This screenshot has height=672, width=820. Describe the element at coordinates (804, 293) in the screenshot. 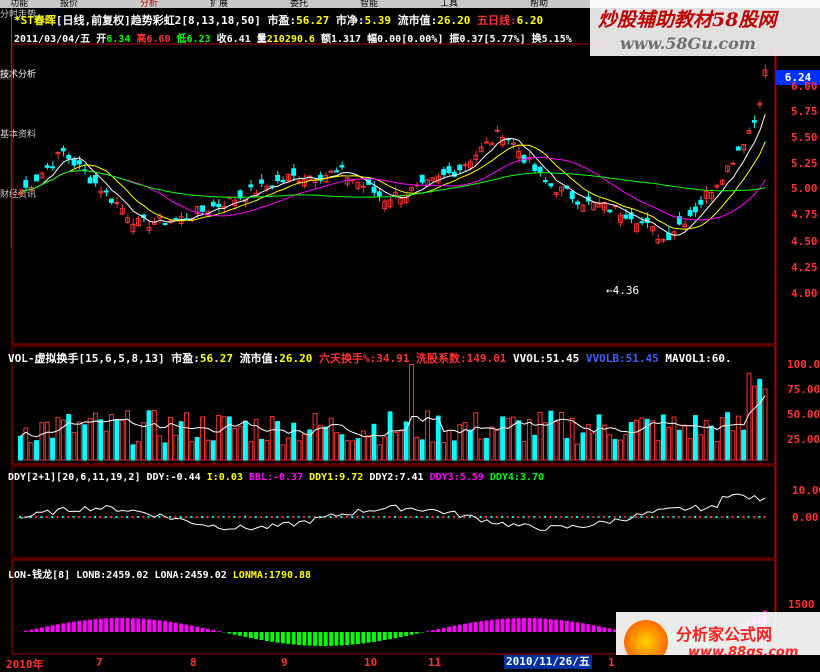

I see `price-axis-label: 4.00` at that location.